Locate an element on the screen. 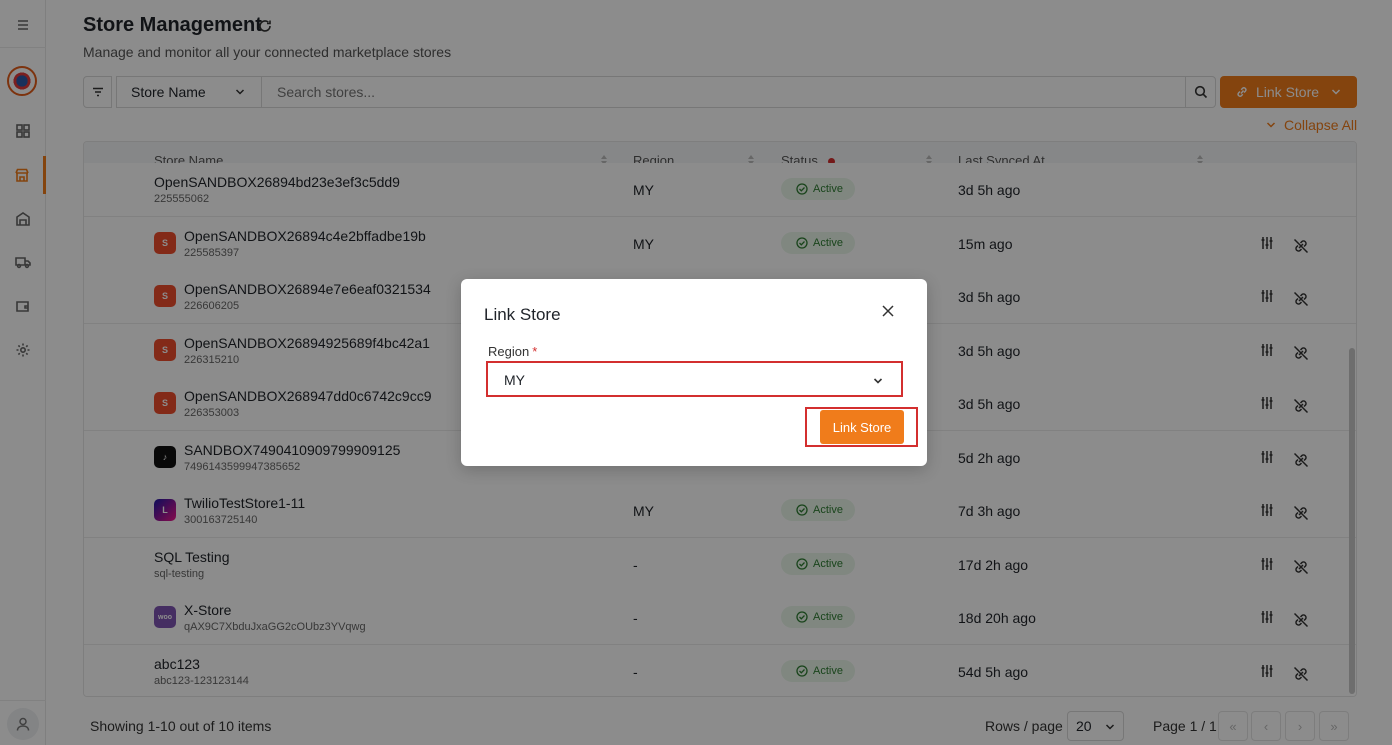 This screenshot has width=1392, height=745. close-button is located at coordinates (888, 311).